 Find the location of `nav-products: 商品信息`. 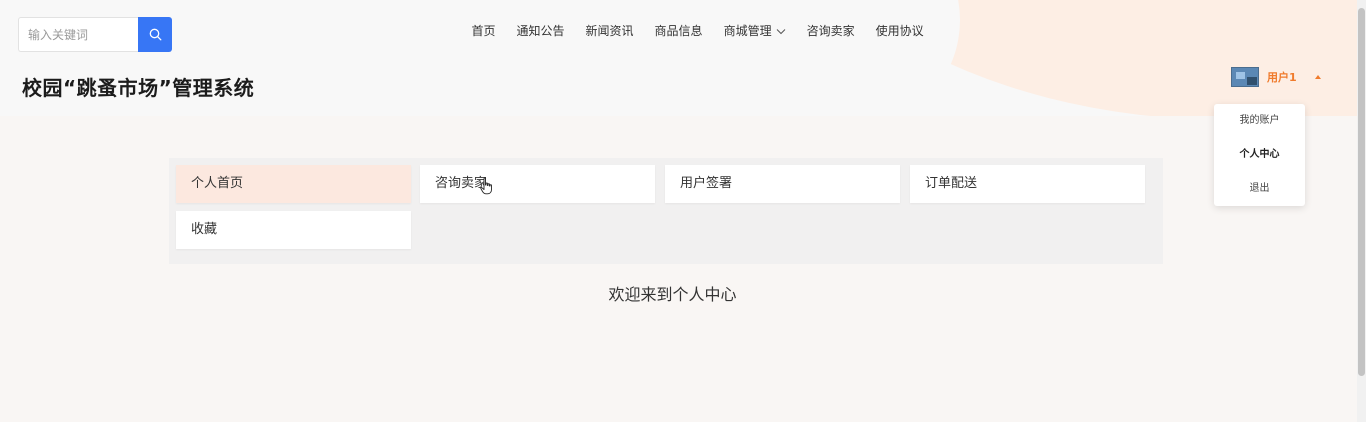

nav-products: 商品信息 is located at coordinates (678, 31).